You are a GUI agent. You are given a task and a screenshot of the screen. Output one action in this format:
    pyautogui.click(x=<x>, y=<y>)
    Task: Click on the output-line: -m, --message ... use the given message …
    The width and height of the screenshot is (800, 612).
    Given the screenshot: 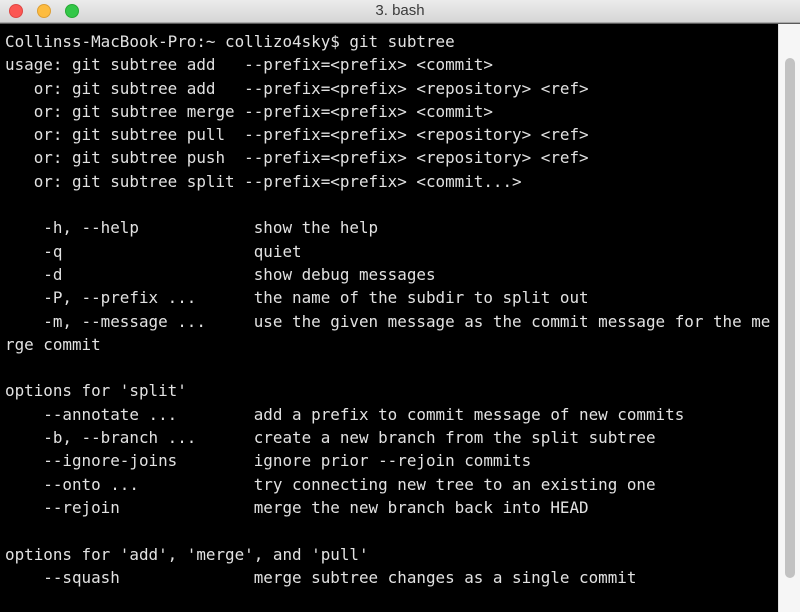 What is the action you would take?
    pyautogui.click(x=388, y=321)
    